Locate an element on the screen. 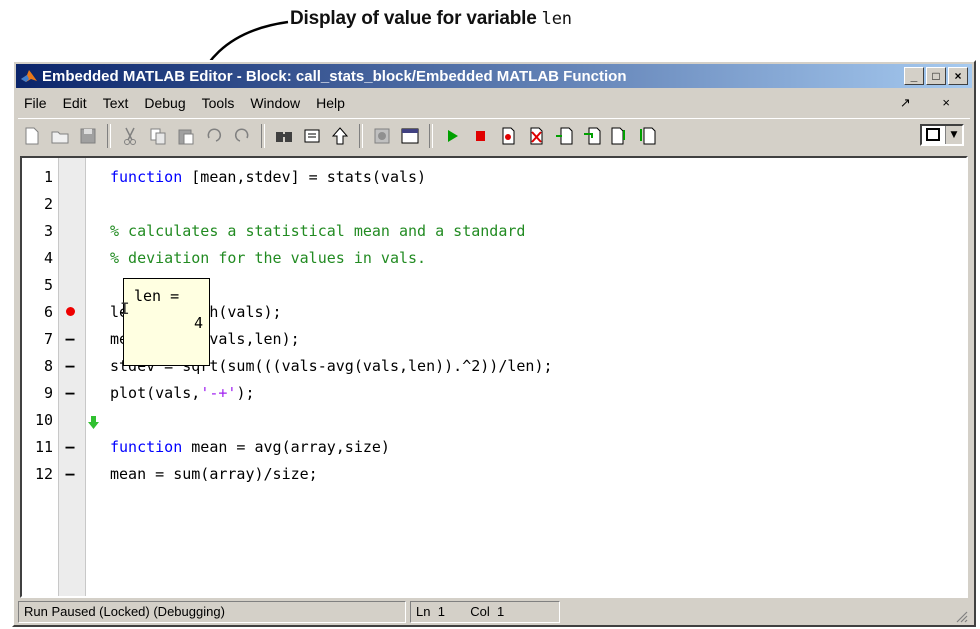 This screenshot has width=980, height=629. variable-datatip: len = 4 is located at coordinates (166, 322).